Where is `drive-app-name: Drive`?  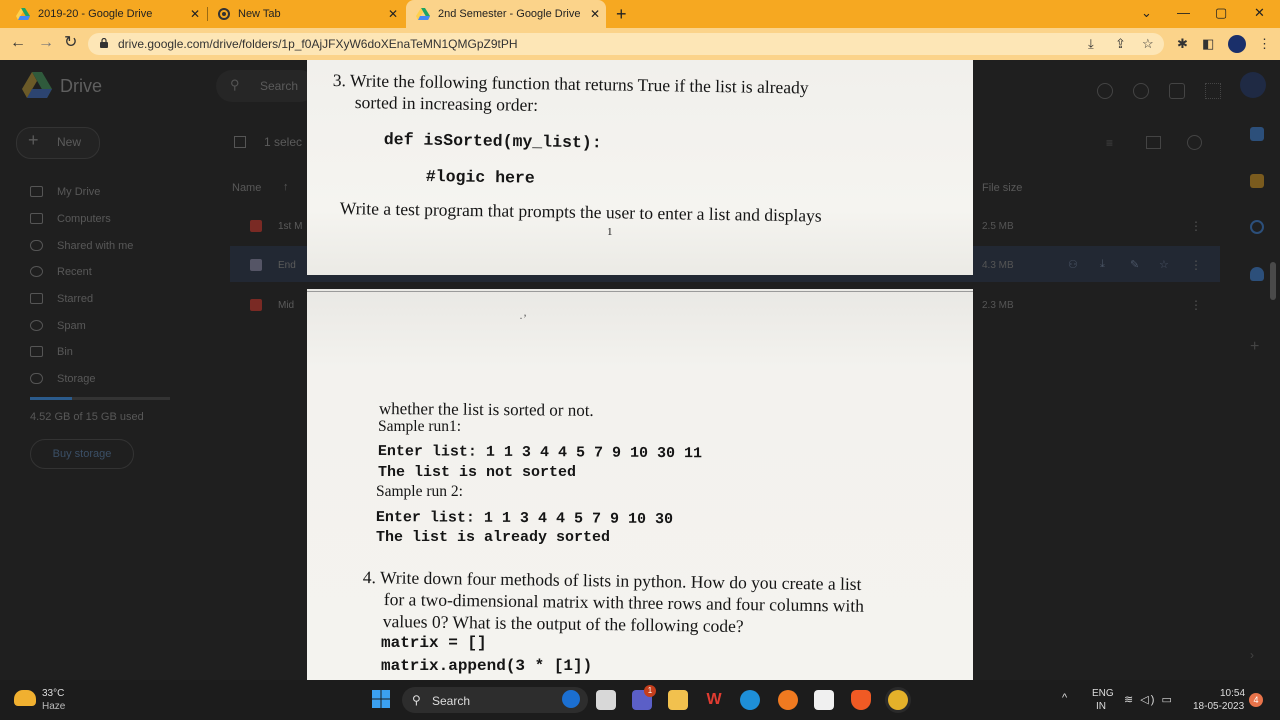
drive-app-name: Drive is located at coordinates (81, 86).